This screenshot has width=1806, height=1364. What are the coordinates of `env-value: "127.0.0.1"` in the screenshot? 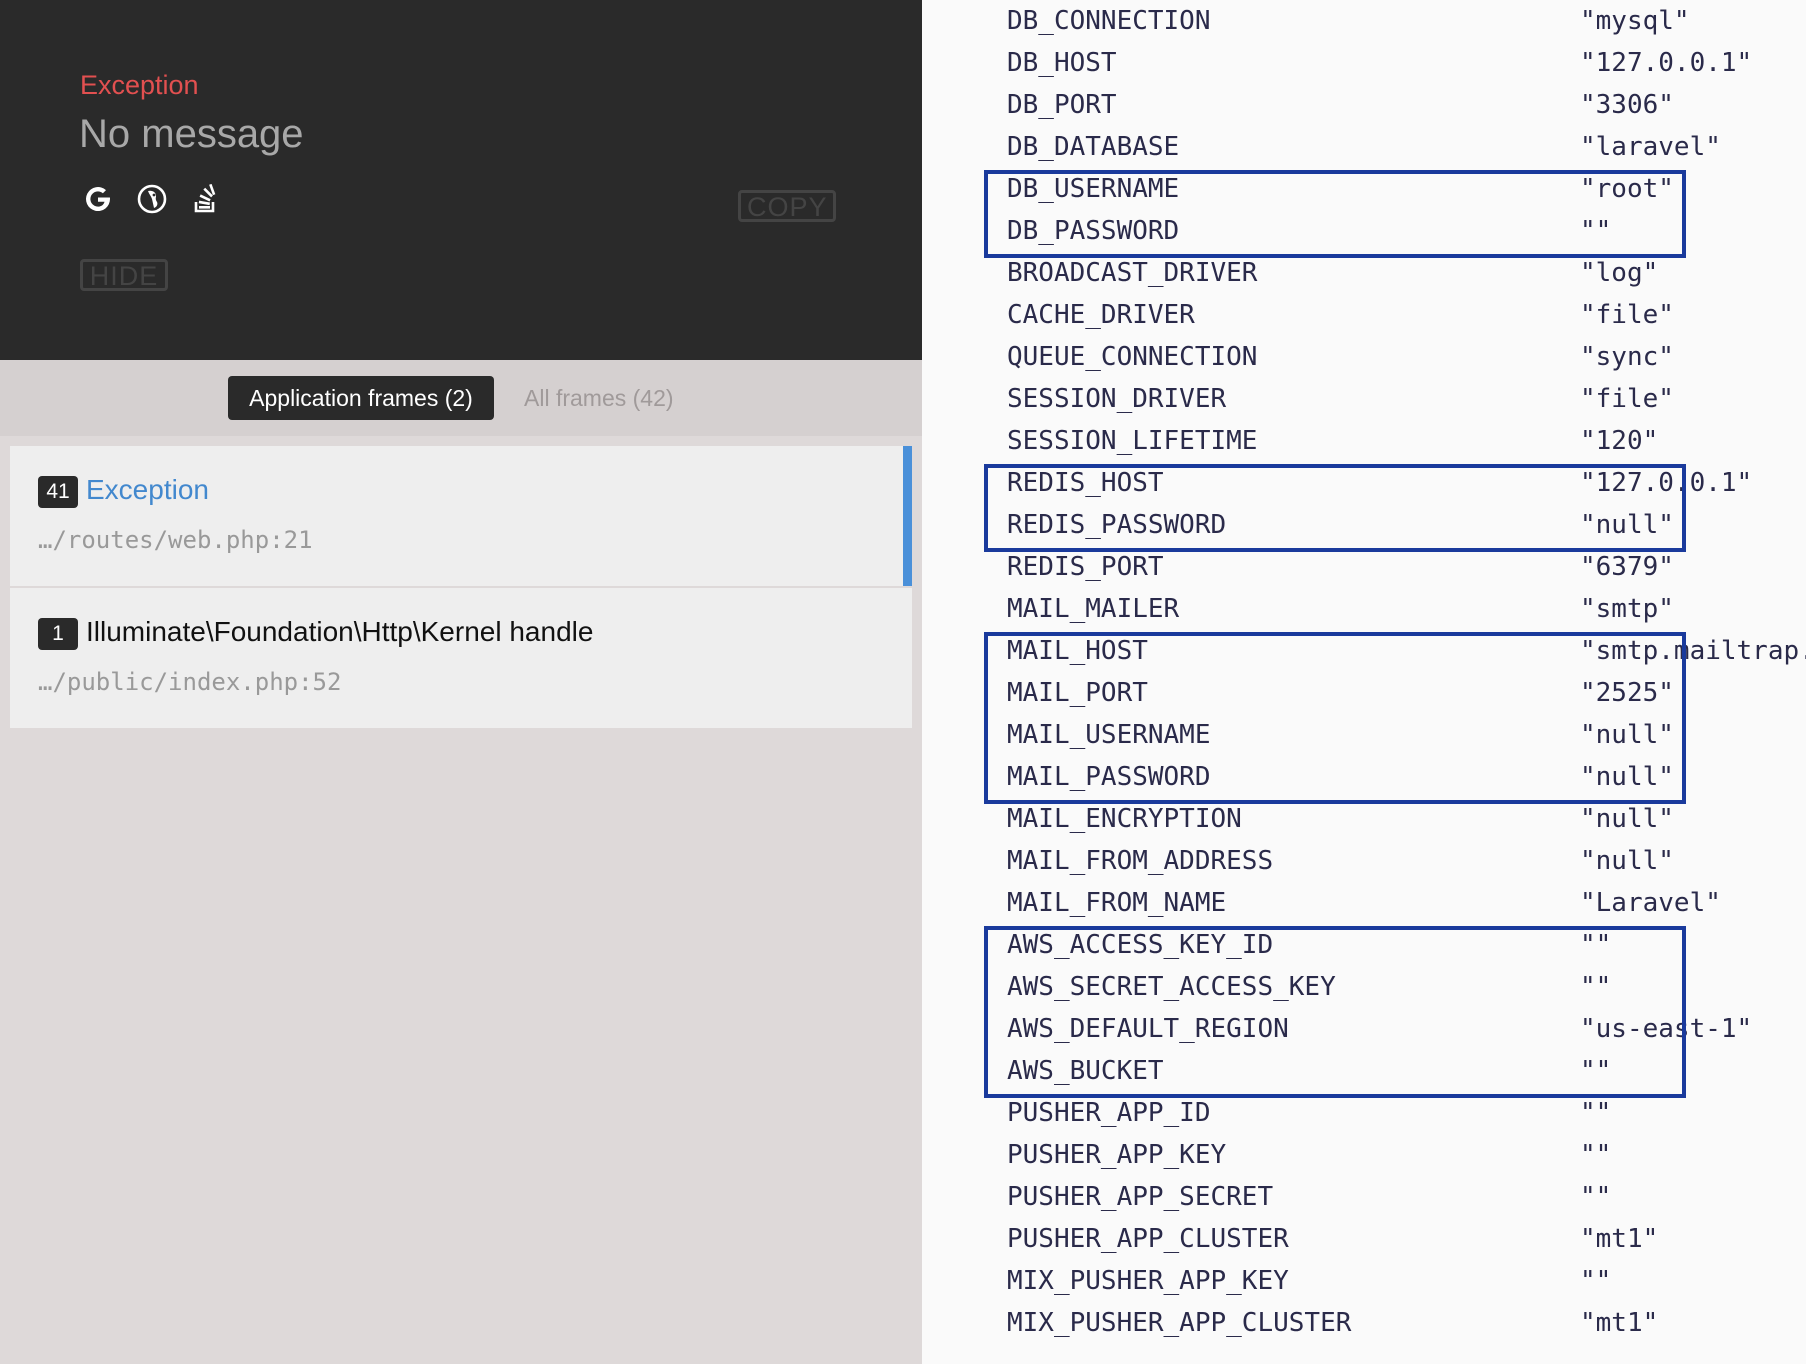 It's located at (1666, 63).